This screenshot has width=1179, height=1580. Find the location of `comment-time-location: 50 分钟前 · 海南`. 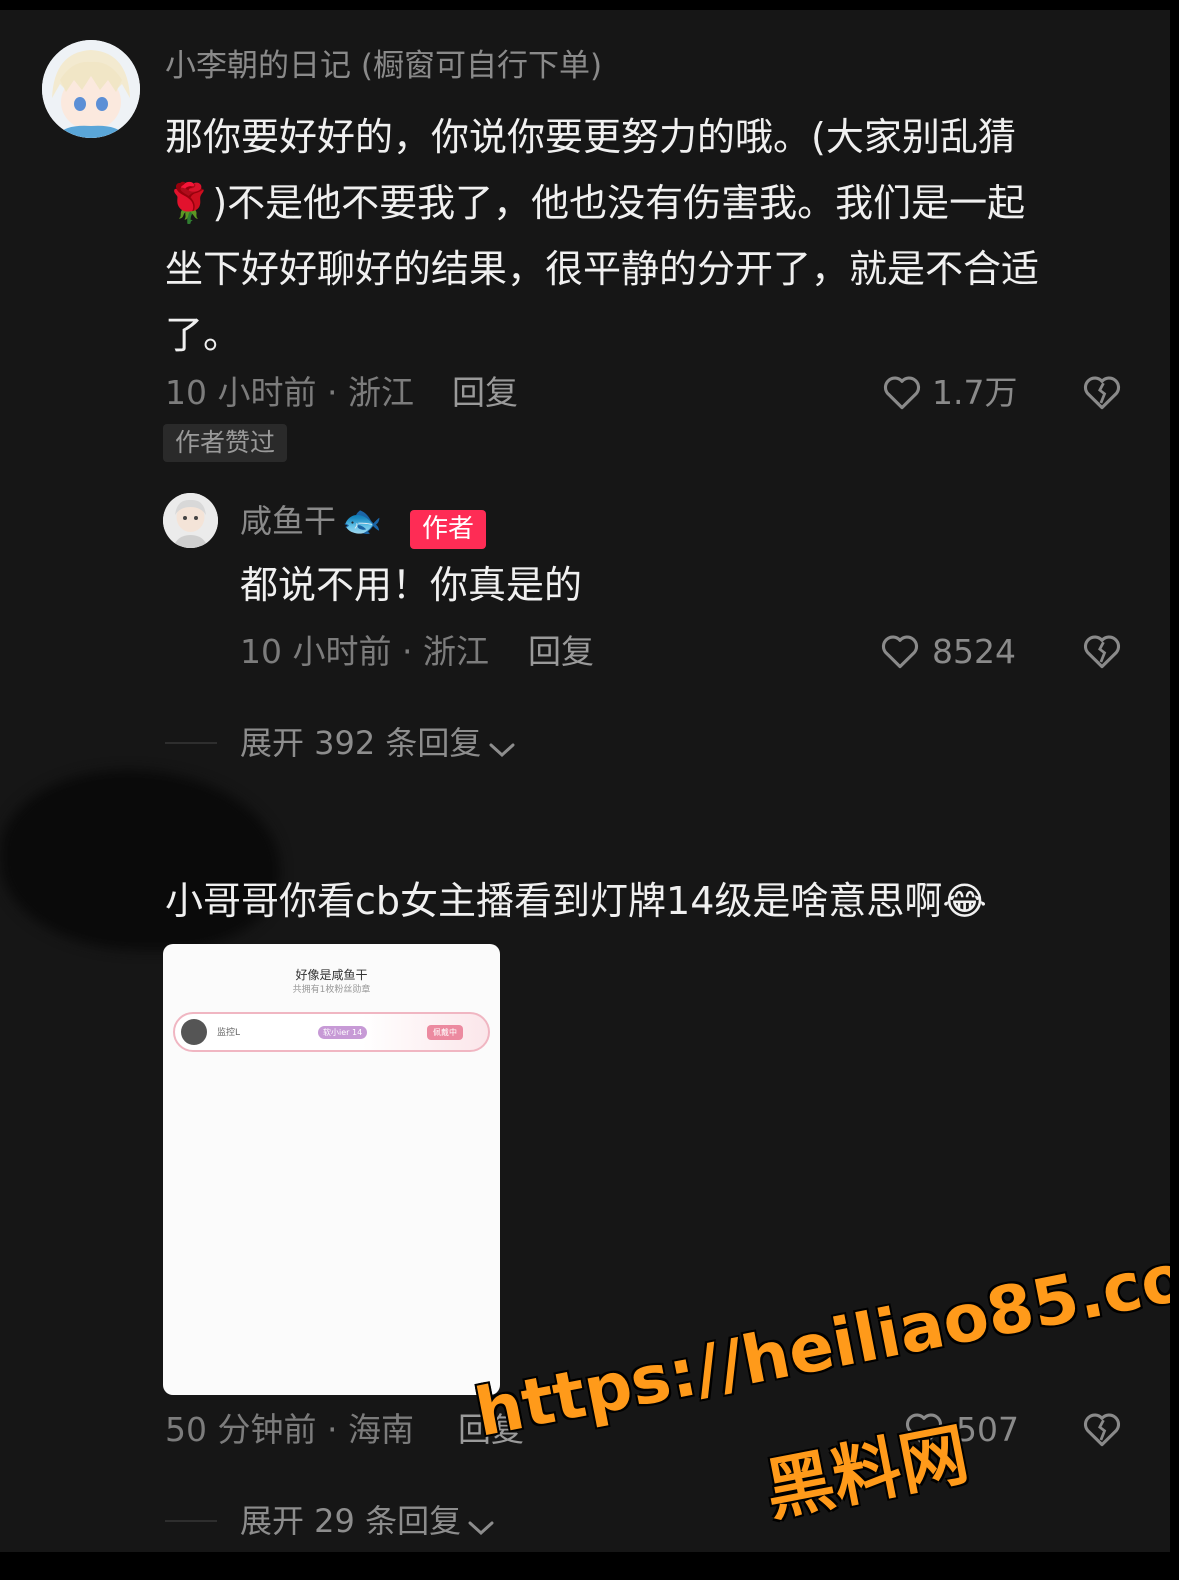

comment-time-location: 50 分钟前 · 海南 is located at coordinates (289, 1429).